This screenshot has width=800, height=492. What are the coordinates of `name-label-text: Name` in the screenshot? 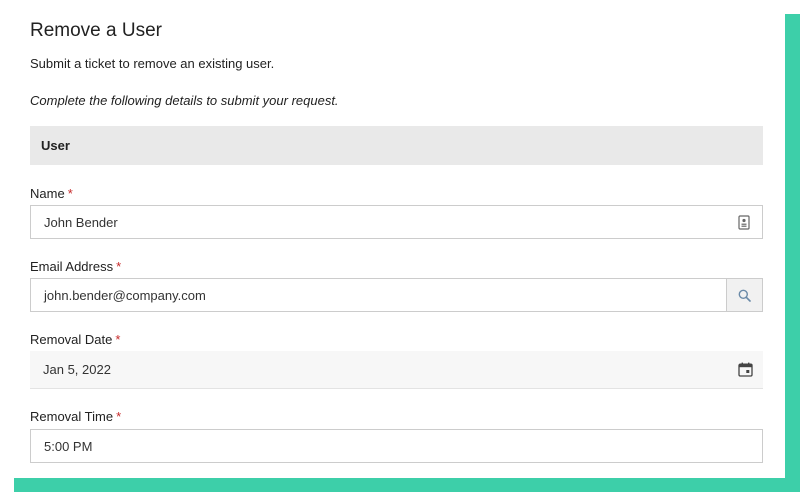 It's located at (47, 193).